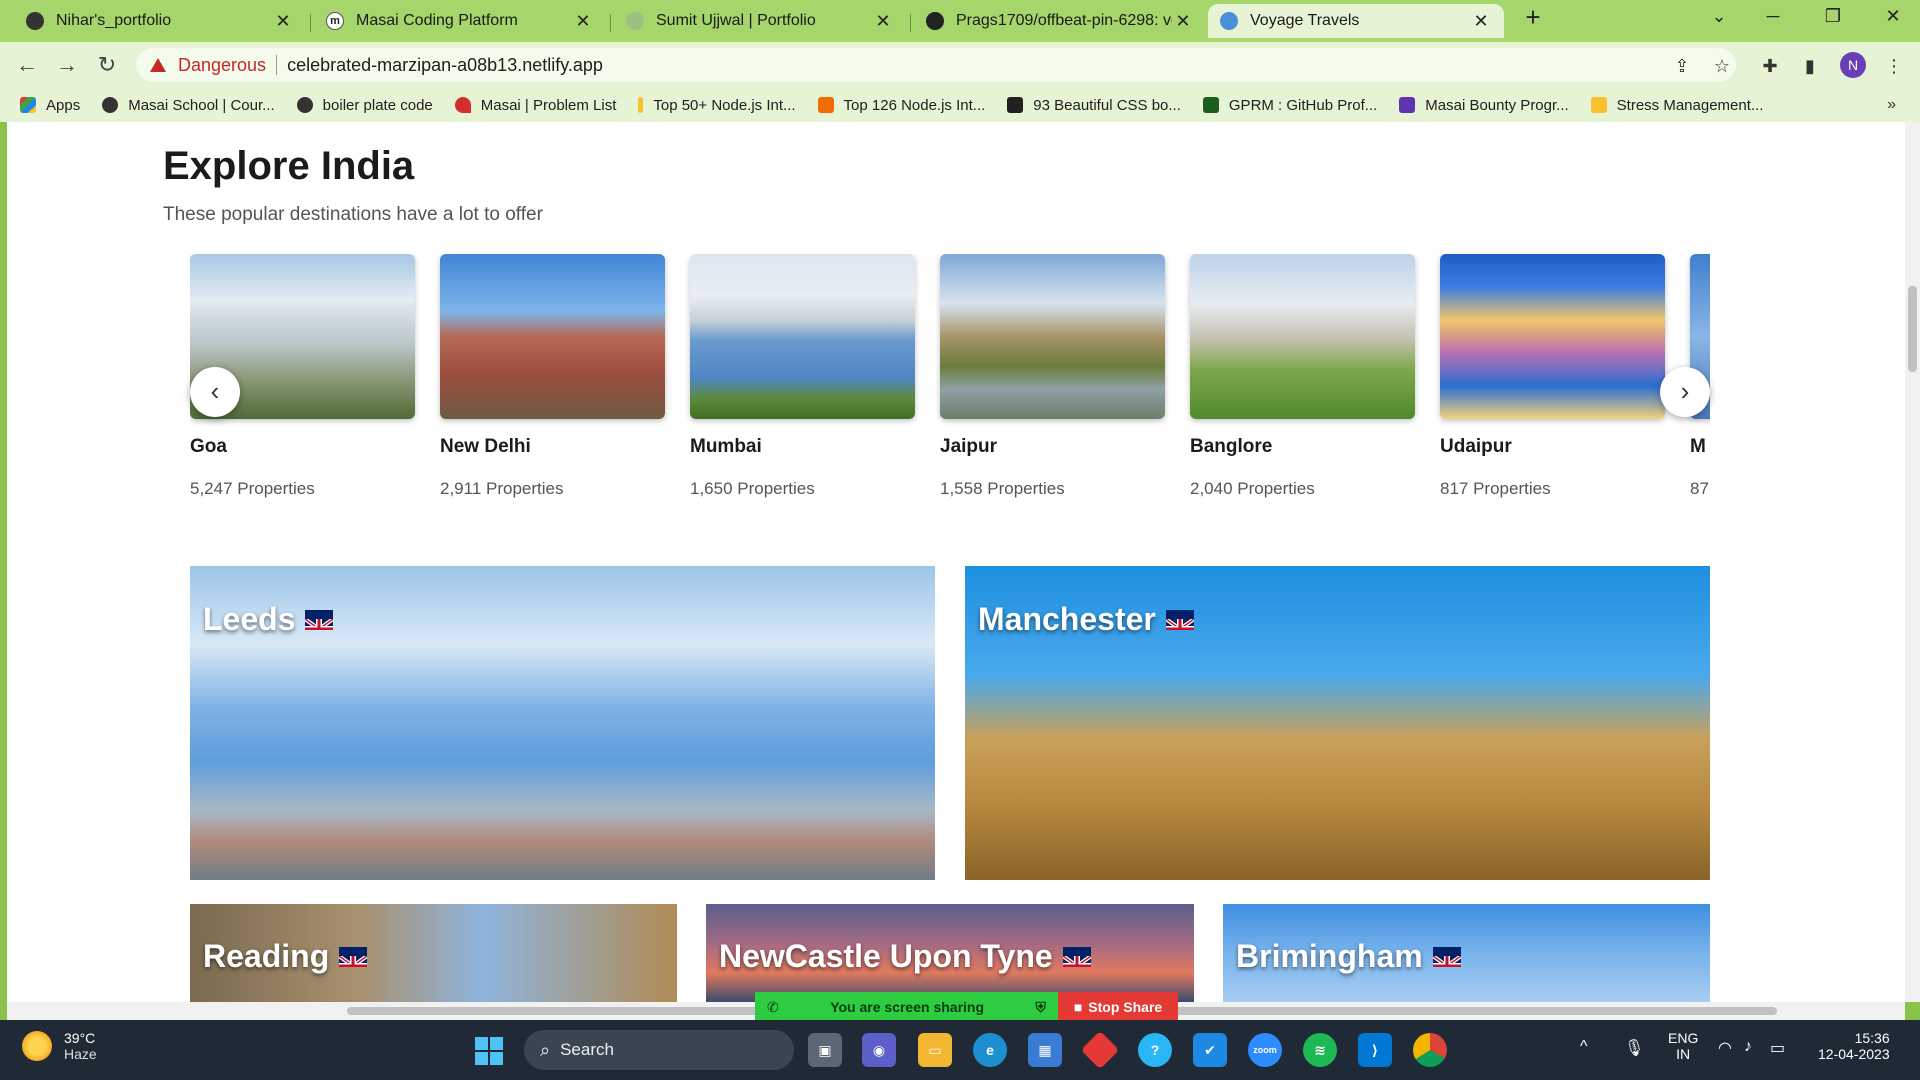 The height and width of the screenshot is (1080, 1920). What do you see at coordinates (1725, 1048) in the screenshot?
I see `wifi-icon: ◠` at bounding box center [1725, 1048].